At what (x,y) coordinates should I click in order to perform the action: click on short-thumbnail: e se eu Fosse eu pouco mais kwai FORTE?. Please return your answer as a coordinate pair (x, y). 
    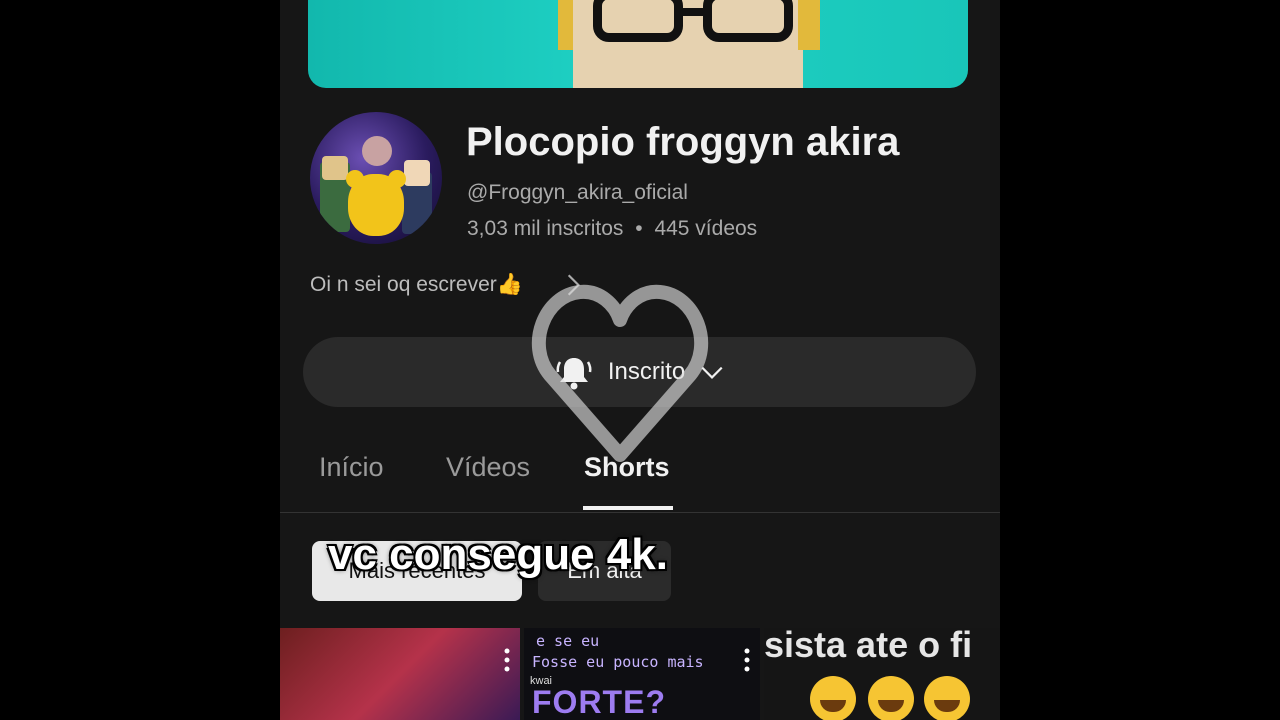
    Looking at the image, I should click on (642, 674).